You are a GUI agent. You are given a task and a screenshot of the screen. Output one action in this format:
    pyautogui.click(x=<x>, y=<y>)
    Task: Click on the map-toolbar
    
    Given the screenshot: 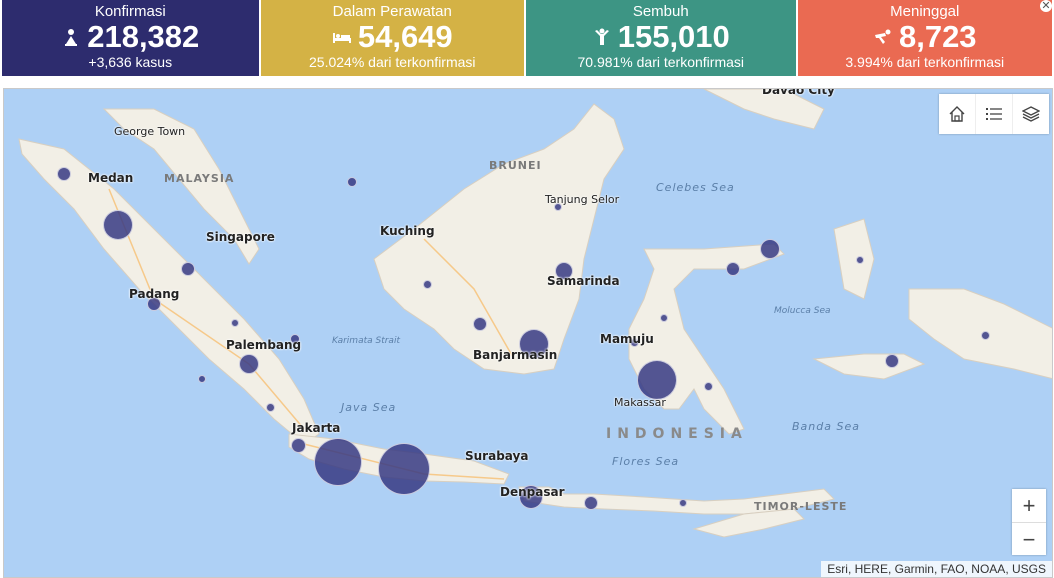 What is the action you would take?
    pyautogui.click(x=994, y=114)
    